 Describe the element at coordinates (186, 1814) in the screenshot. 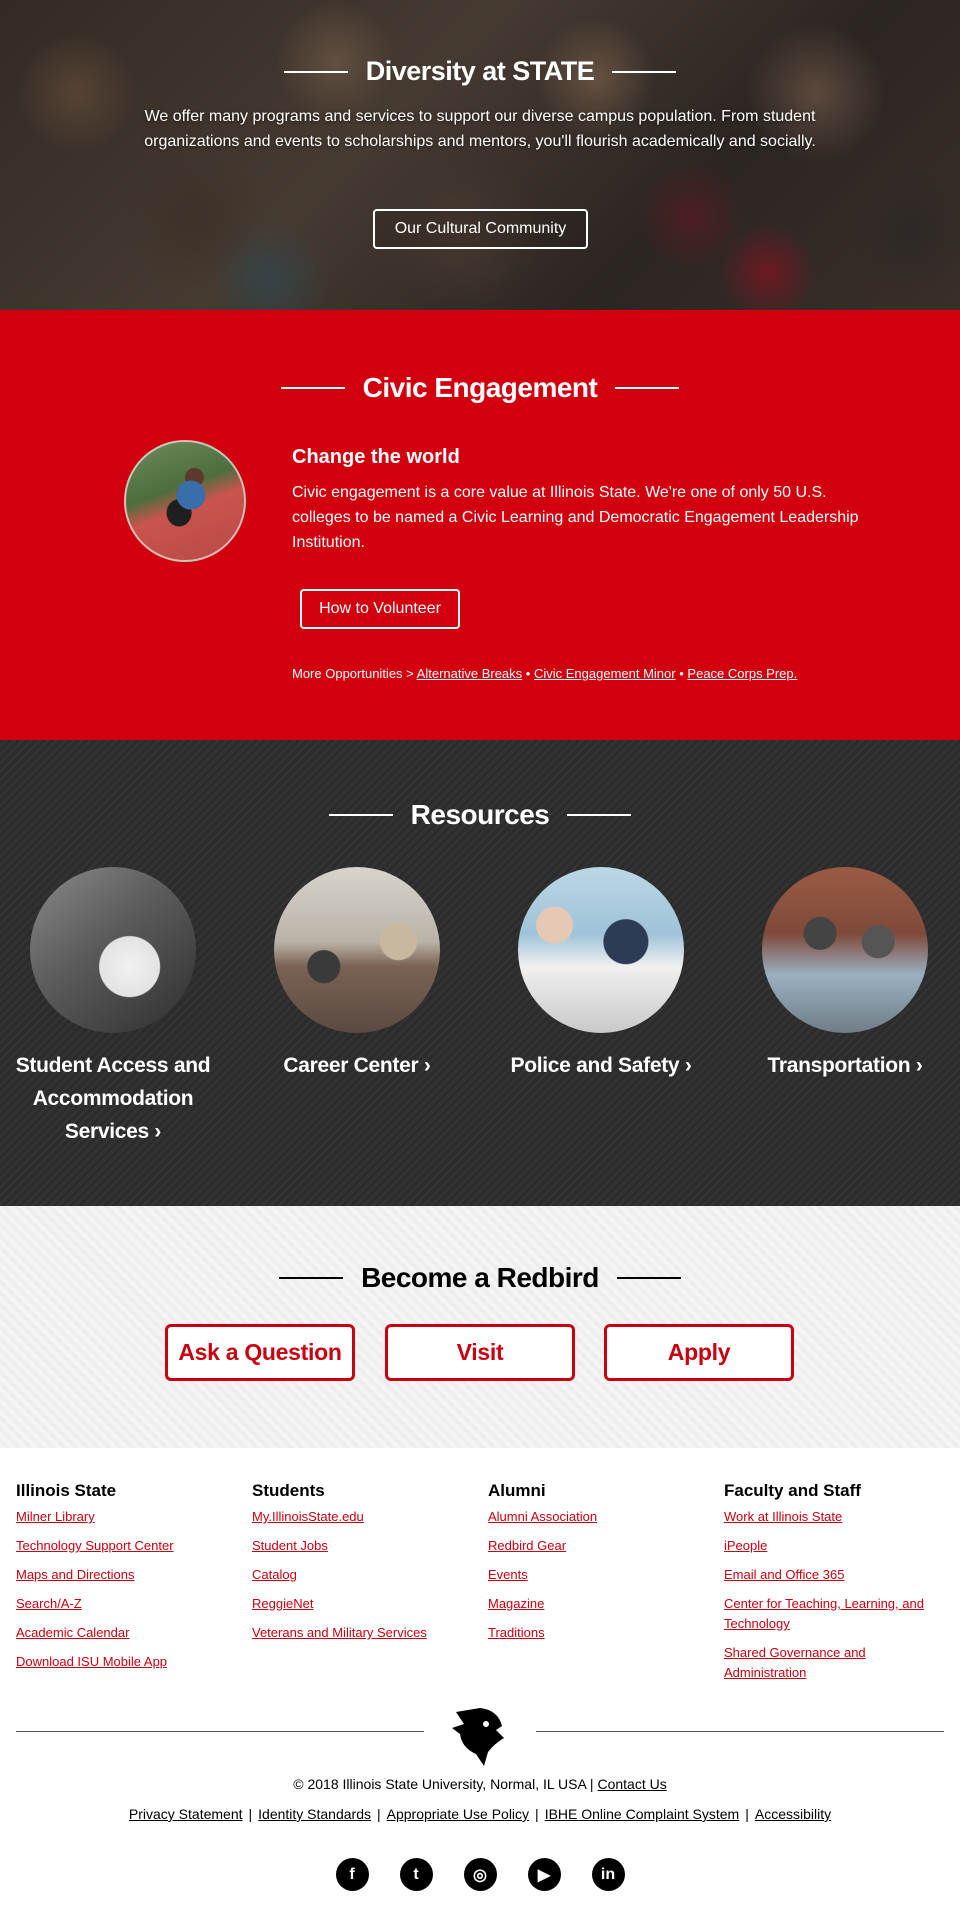

I see `privacy-statement-link: Privacy Statement` at that location.